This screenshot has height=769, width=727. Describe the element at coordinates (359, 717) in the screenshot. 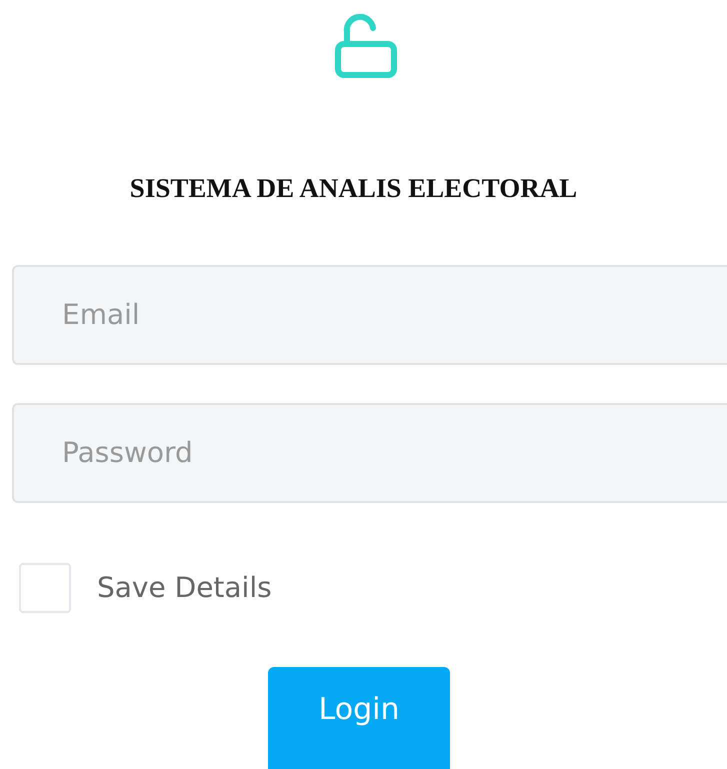

I see `login-button: Login` at that location.